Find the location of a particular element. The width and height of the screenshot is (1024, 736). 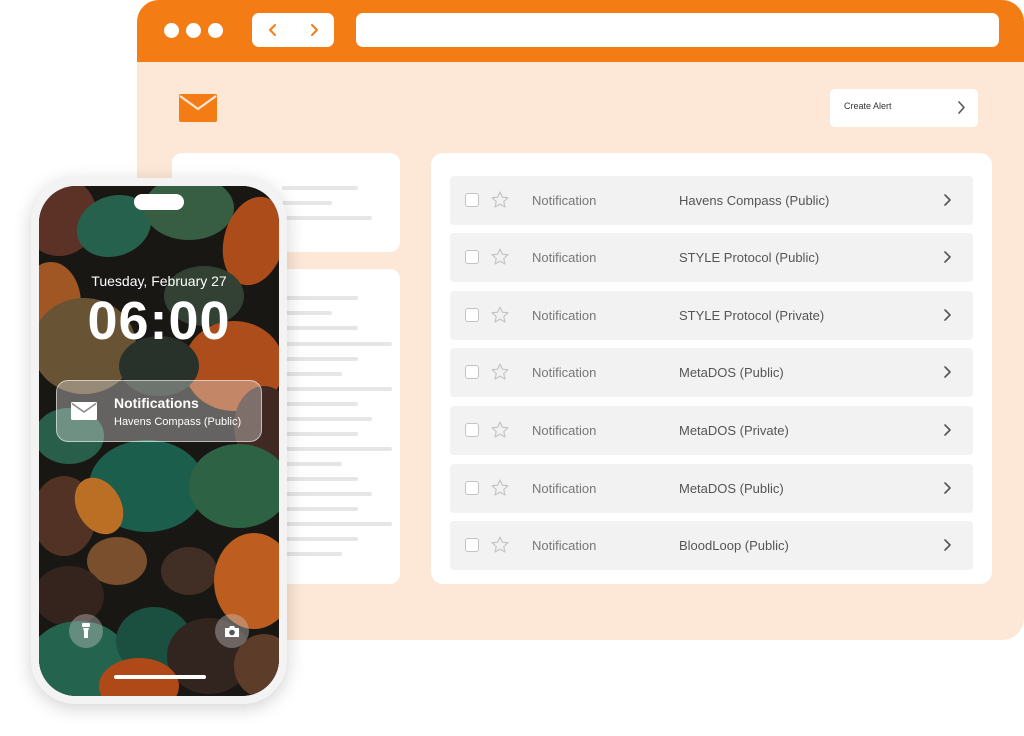

flashlight-button is located at coordinates (86, 631).